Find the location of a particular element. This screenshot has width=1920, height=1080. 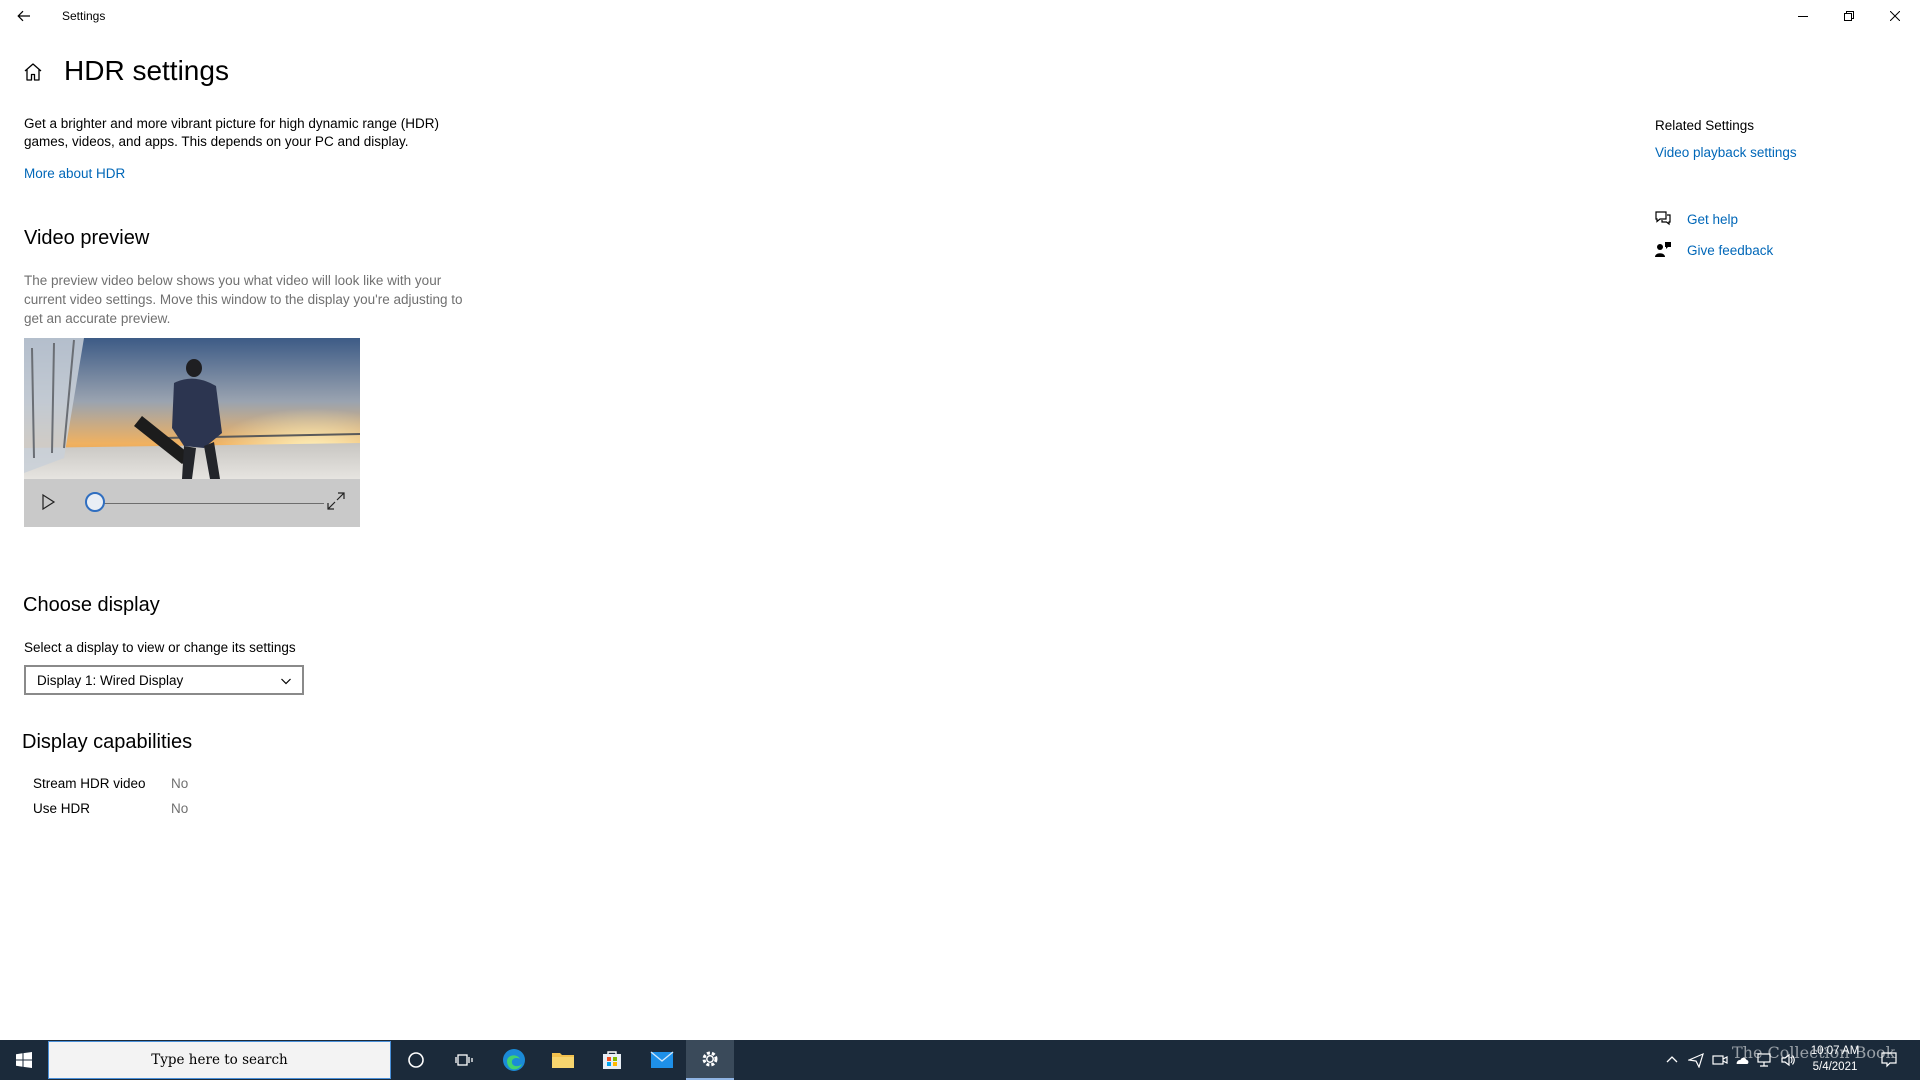

video-controls is located at coordinates (192, 503).